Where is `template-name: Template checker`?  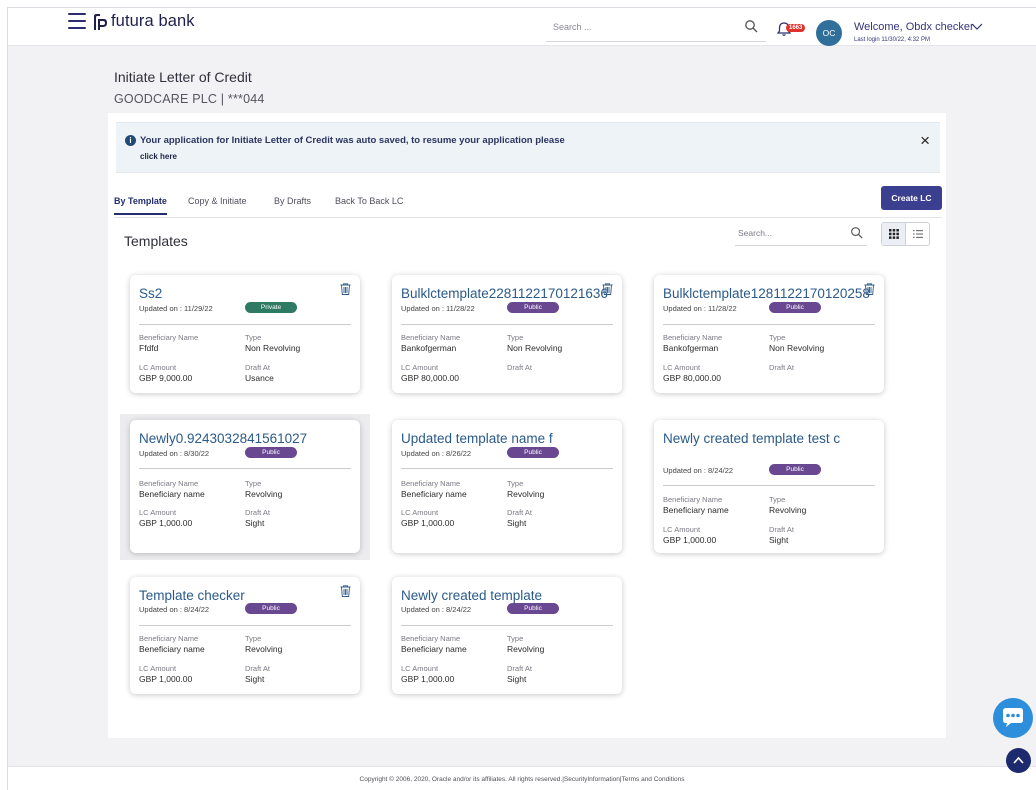
template-name: Template checker is located at coordinates (239, 596).